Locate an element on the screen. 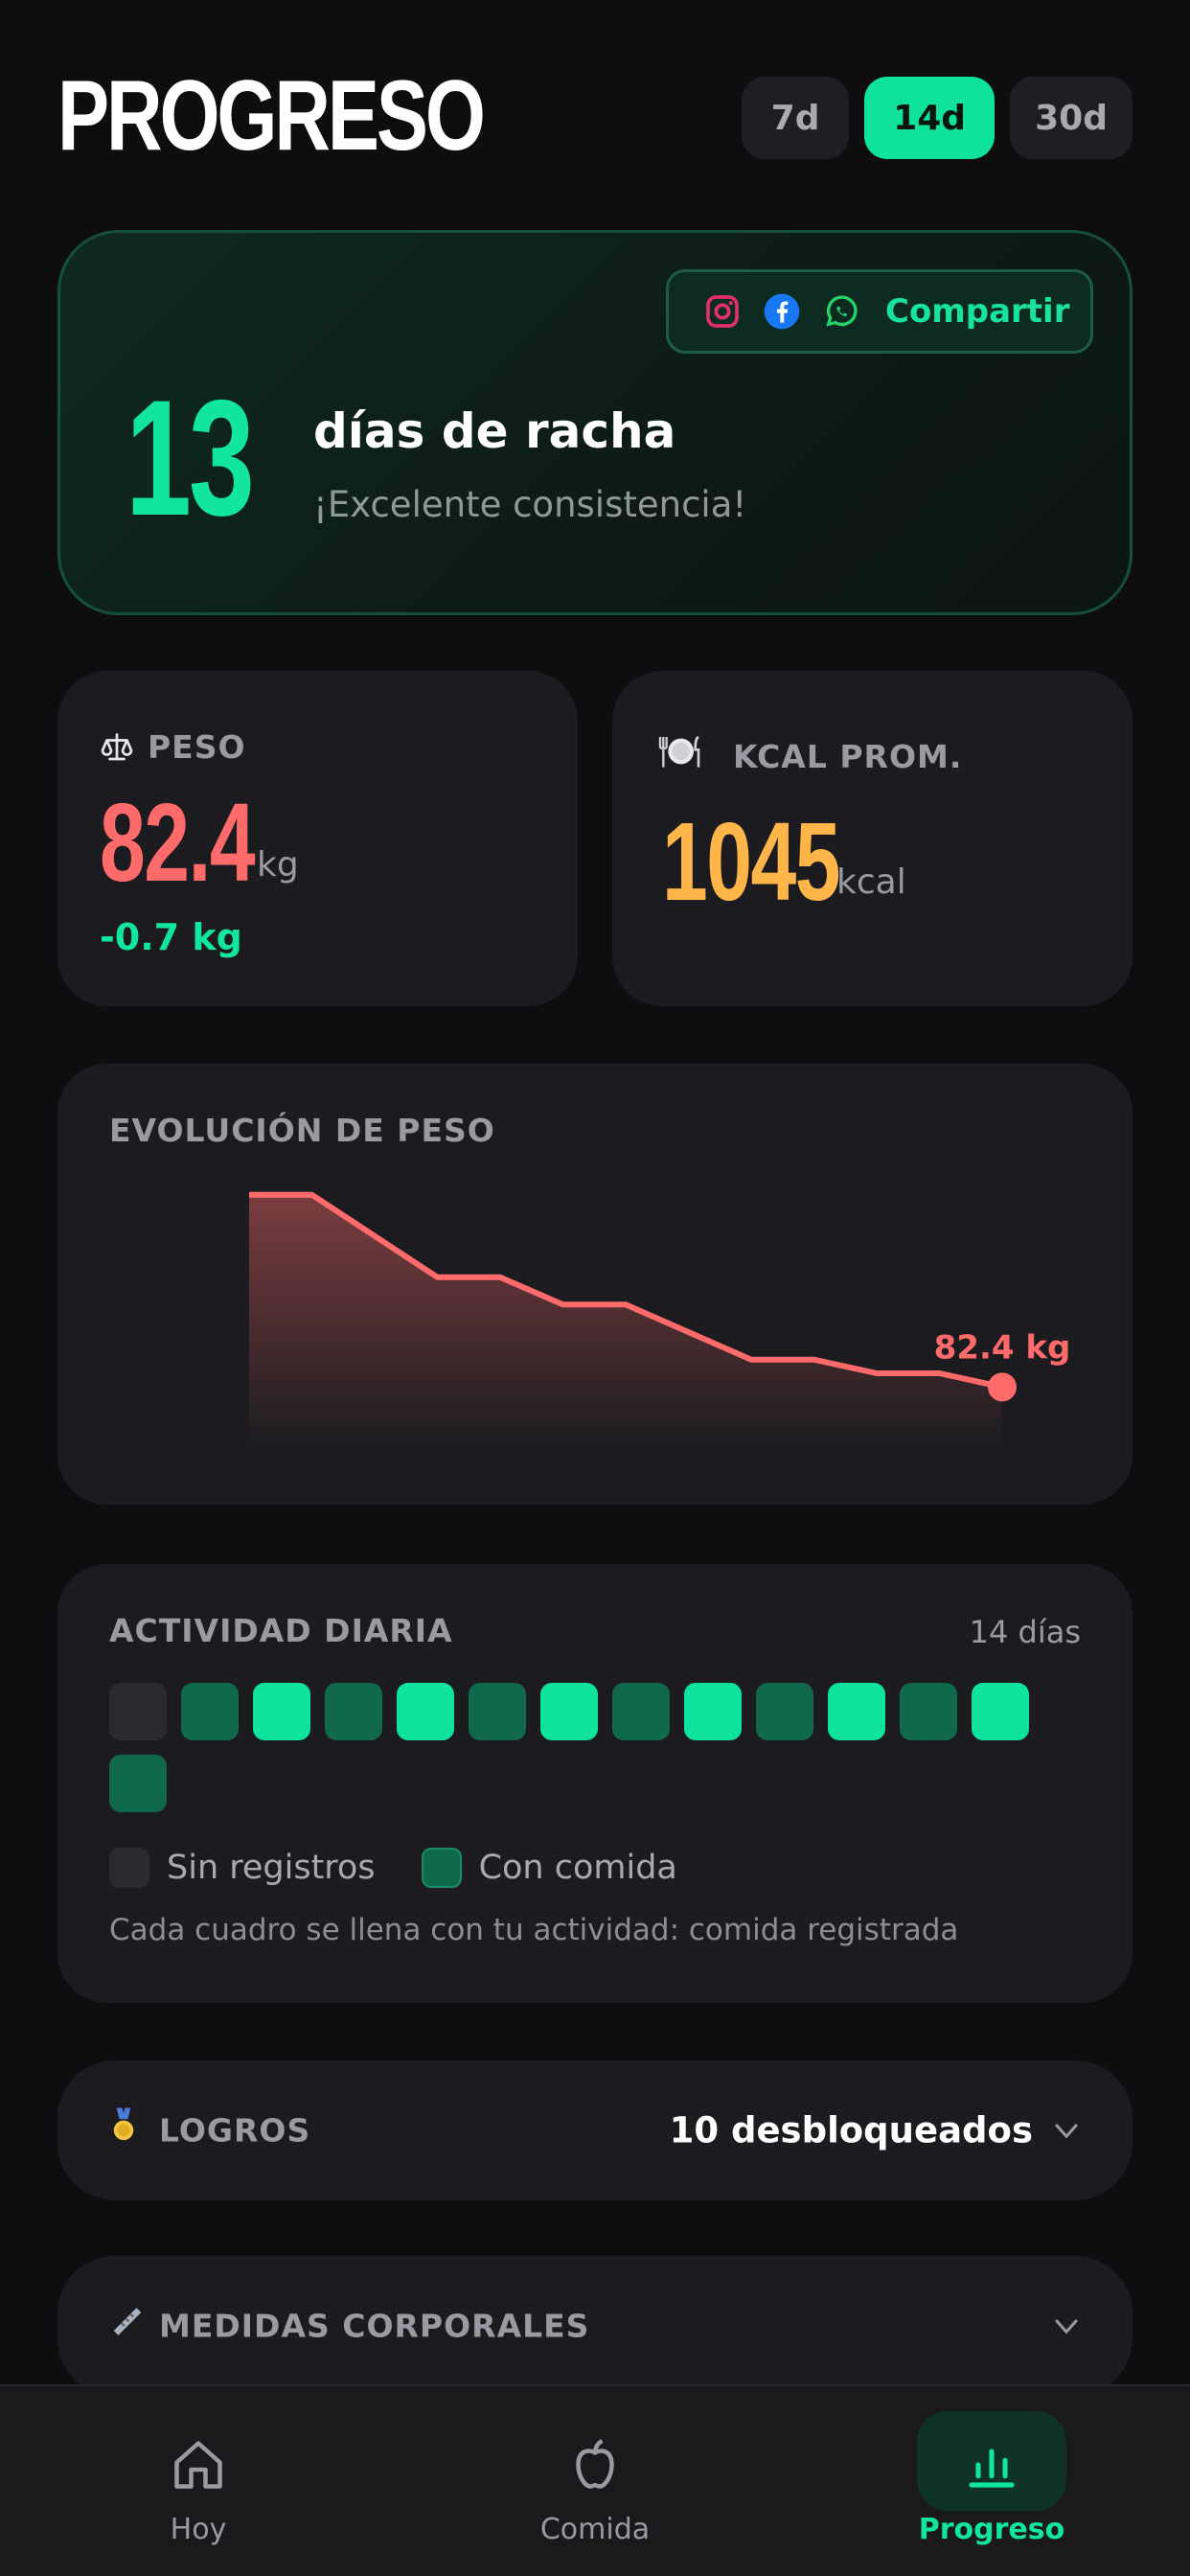 The image size is (1190, 2576). activity-title: ACTIVIDAD DIARIA is located at coordinates (281, 1630).